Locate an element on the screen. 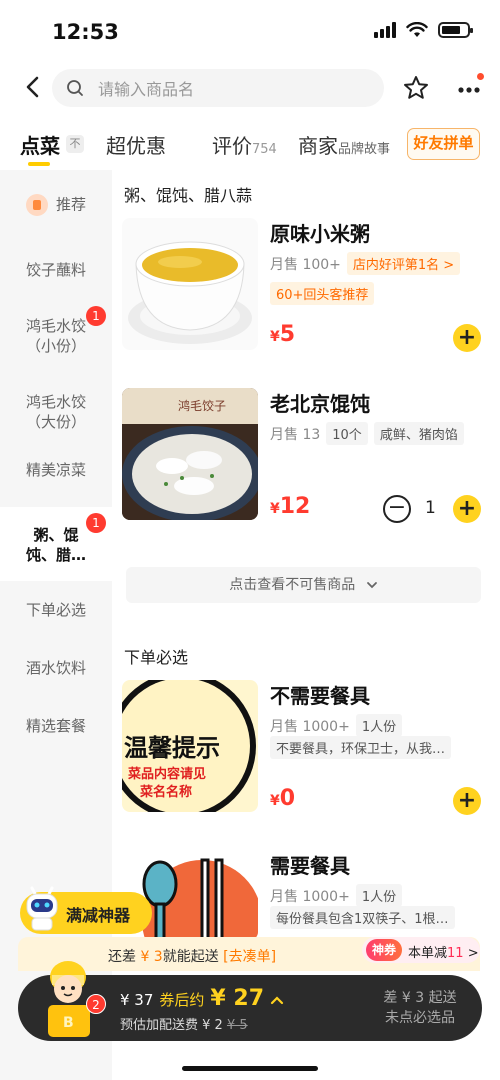  product-tag: 咸鲜、猪肉馅 is located at coordinates (418, 433).